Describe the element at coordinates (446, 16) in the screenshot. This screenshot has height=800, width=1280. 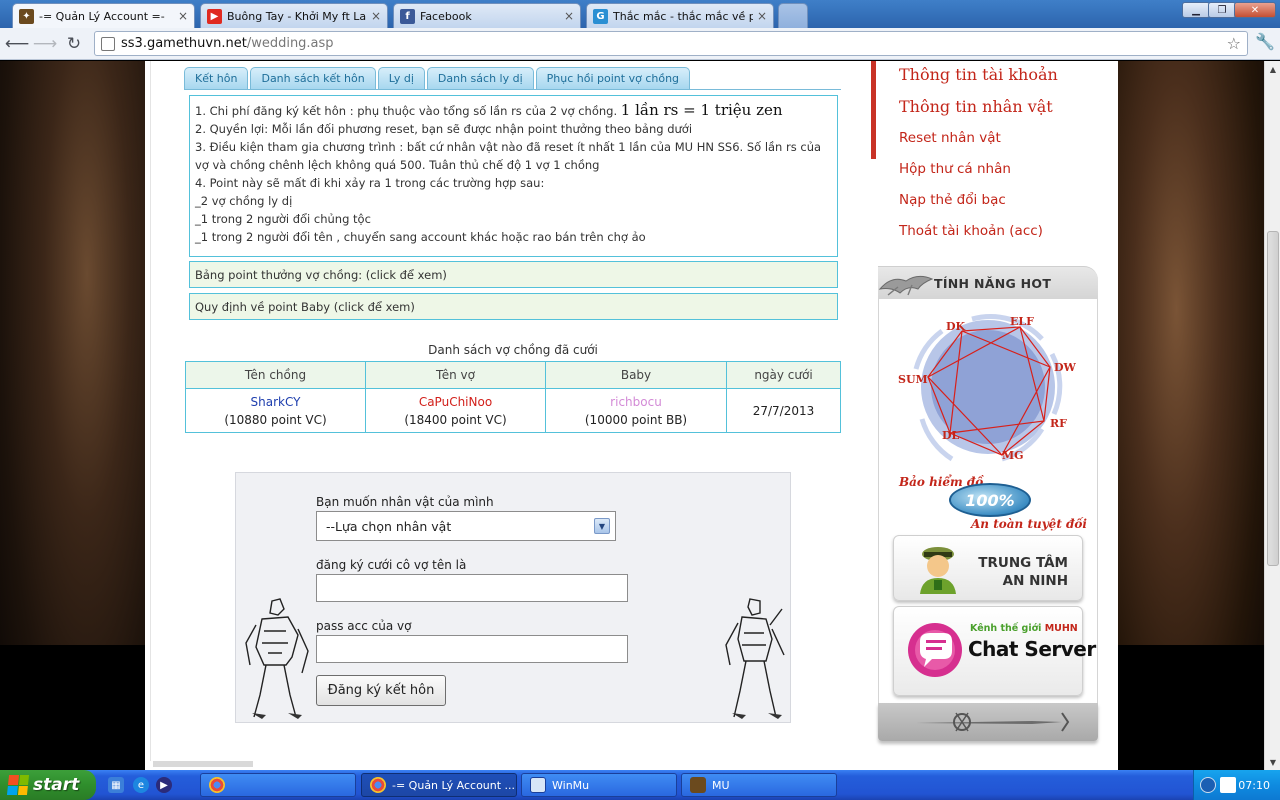
I see `tab-title: Facebook` at that location.